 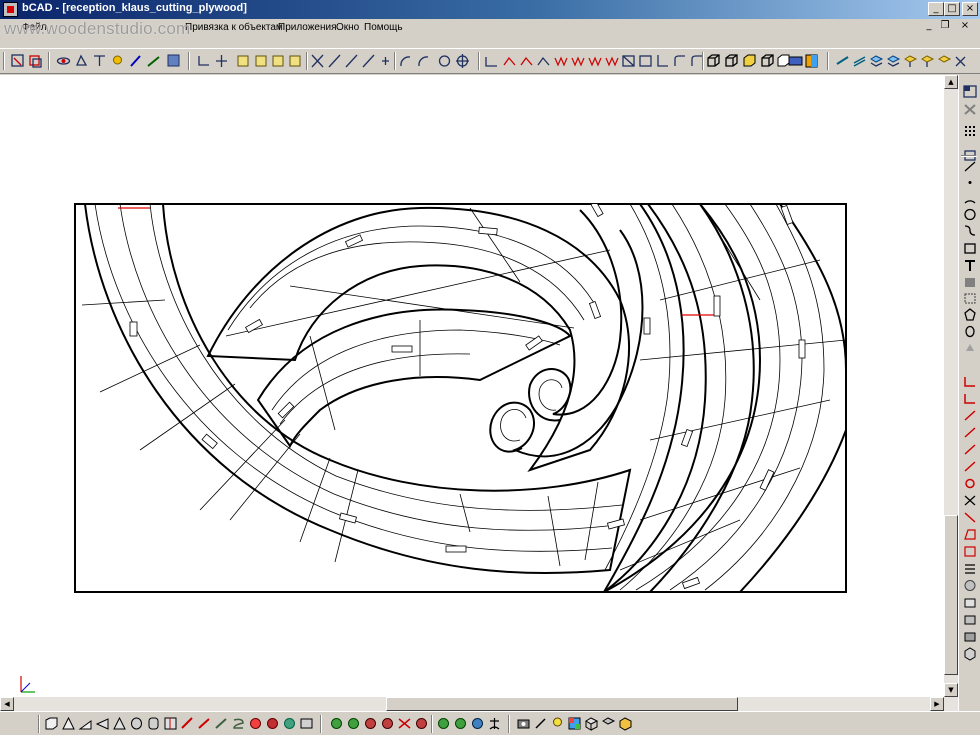 I want to click on text-icon, so click(x=970, y=265).